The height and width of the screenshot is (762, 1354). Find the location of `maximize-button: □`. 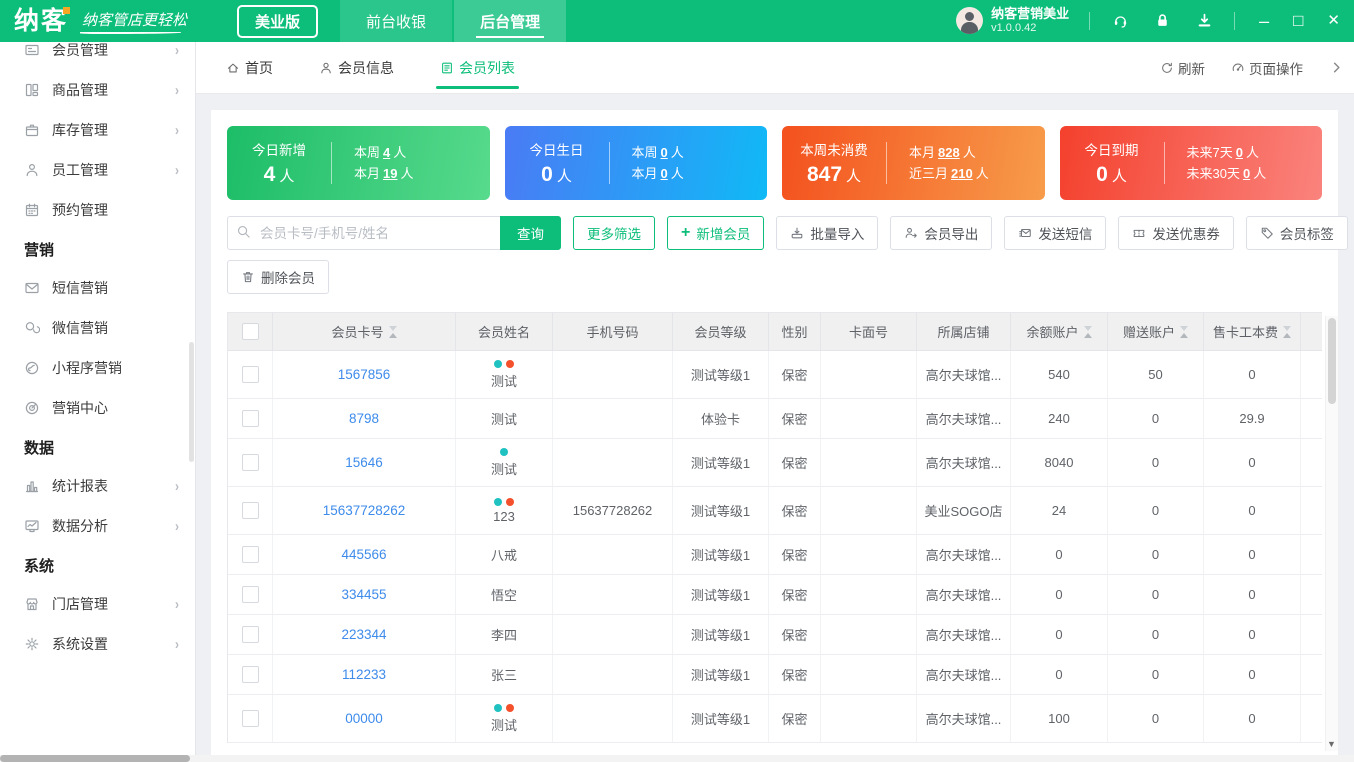

maximize-button: □ is located at coordinates (1298, 20).